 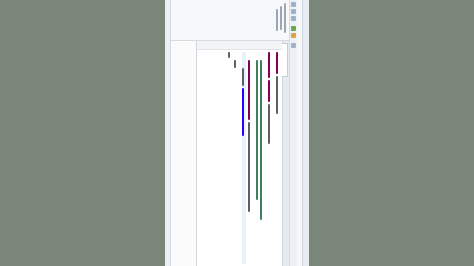 I want to click on run-icon, so click(x=293, y=28).